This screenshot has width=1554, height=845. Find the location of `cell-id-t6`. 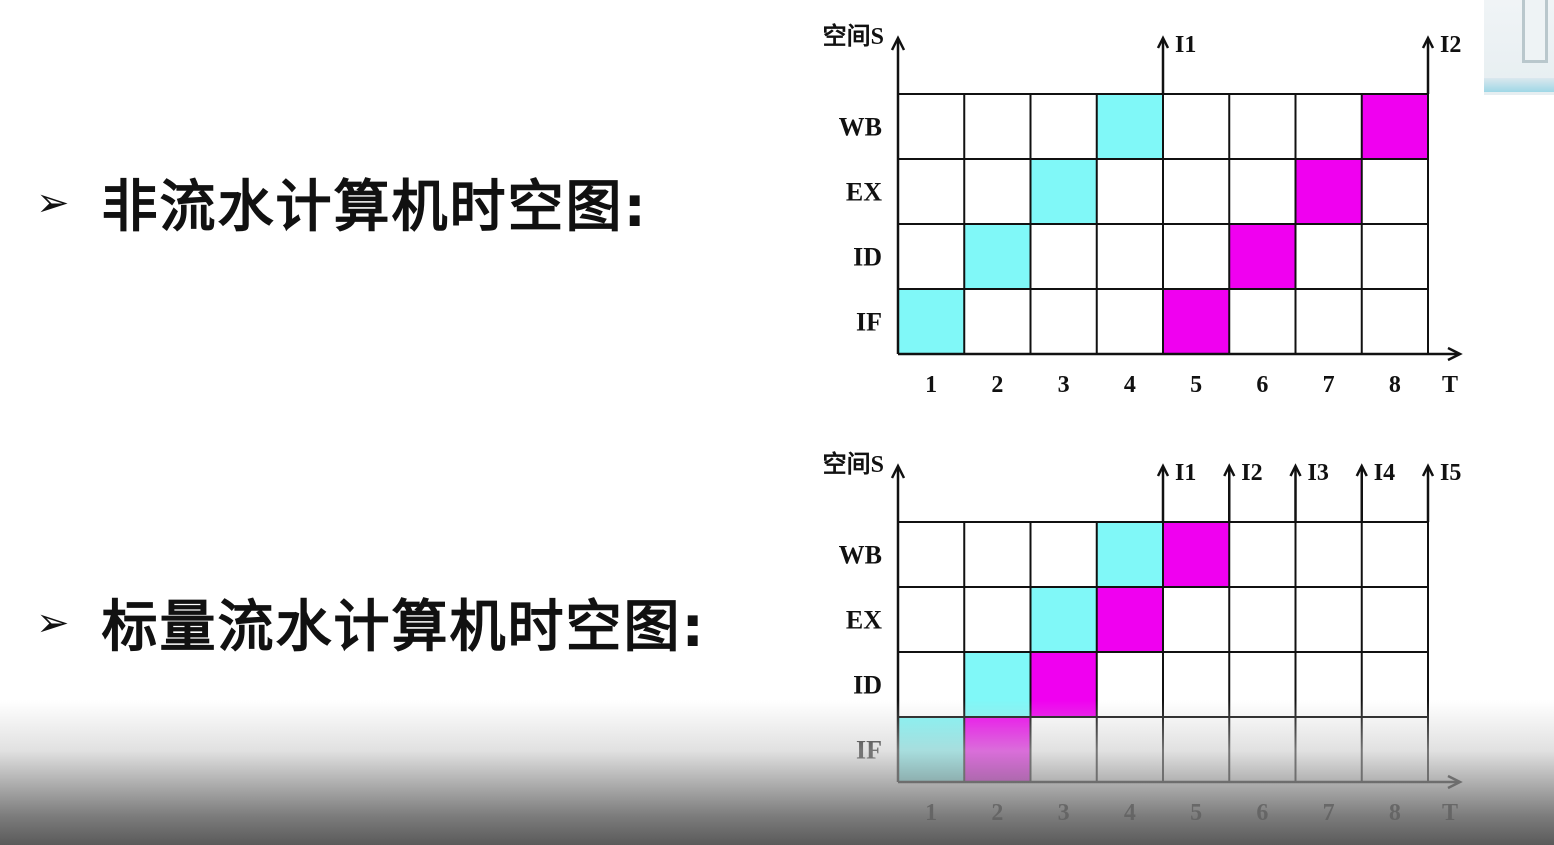

cell-id-t6 is located at coordinates (1262, 256).